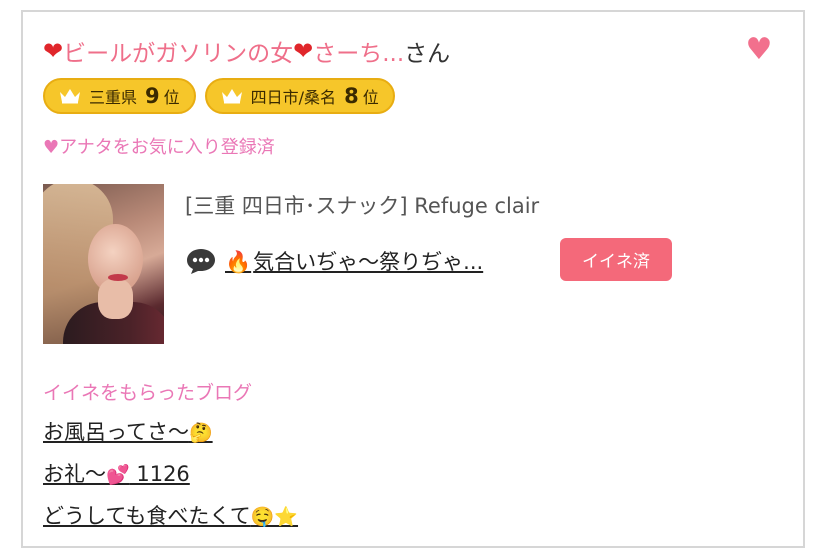  I want to click on badge-label: 四日市/桑名, so click(293, 97).